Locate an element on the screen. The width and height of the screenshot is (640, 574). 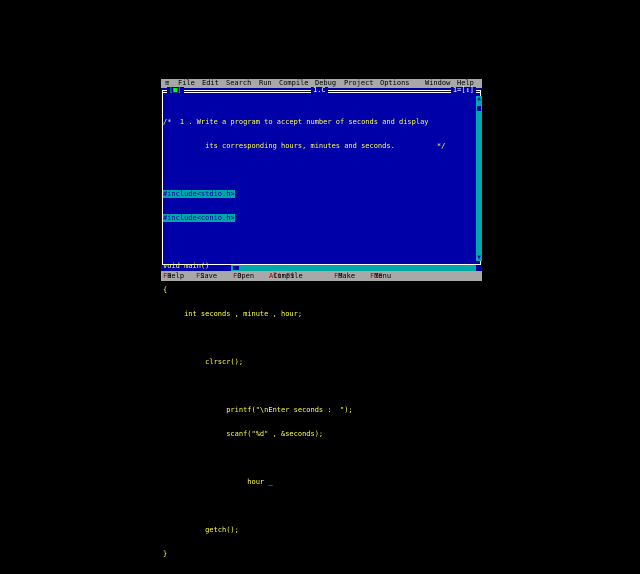
fkey-compile: Alt-F9 Compile is located at coordinates (286, 276).